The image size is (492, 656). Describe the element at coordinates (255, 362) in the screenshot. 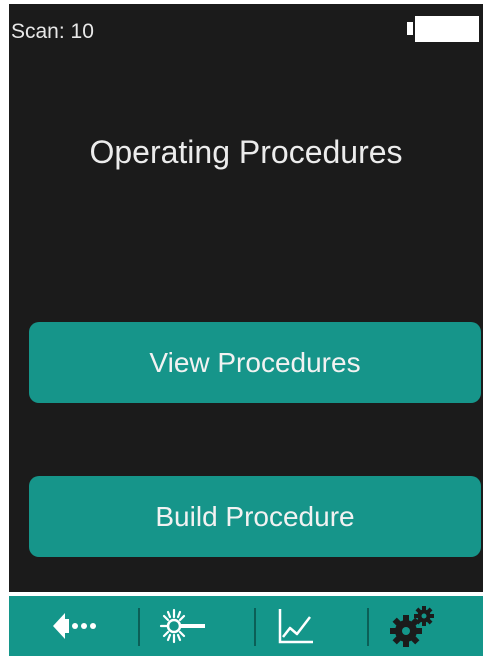

I see `view-procedures-button: View Procedures` at that location.